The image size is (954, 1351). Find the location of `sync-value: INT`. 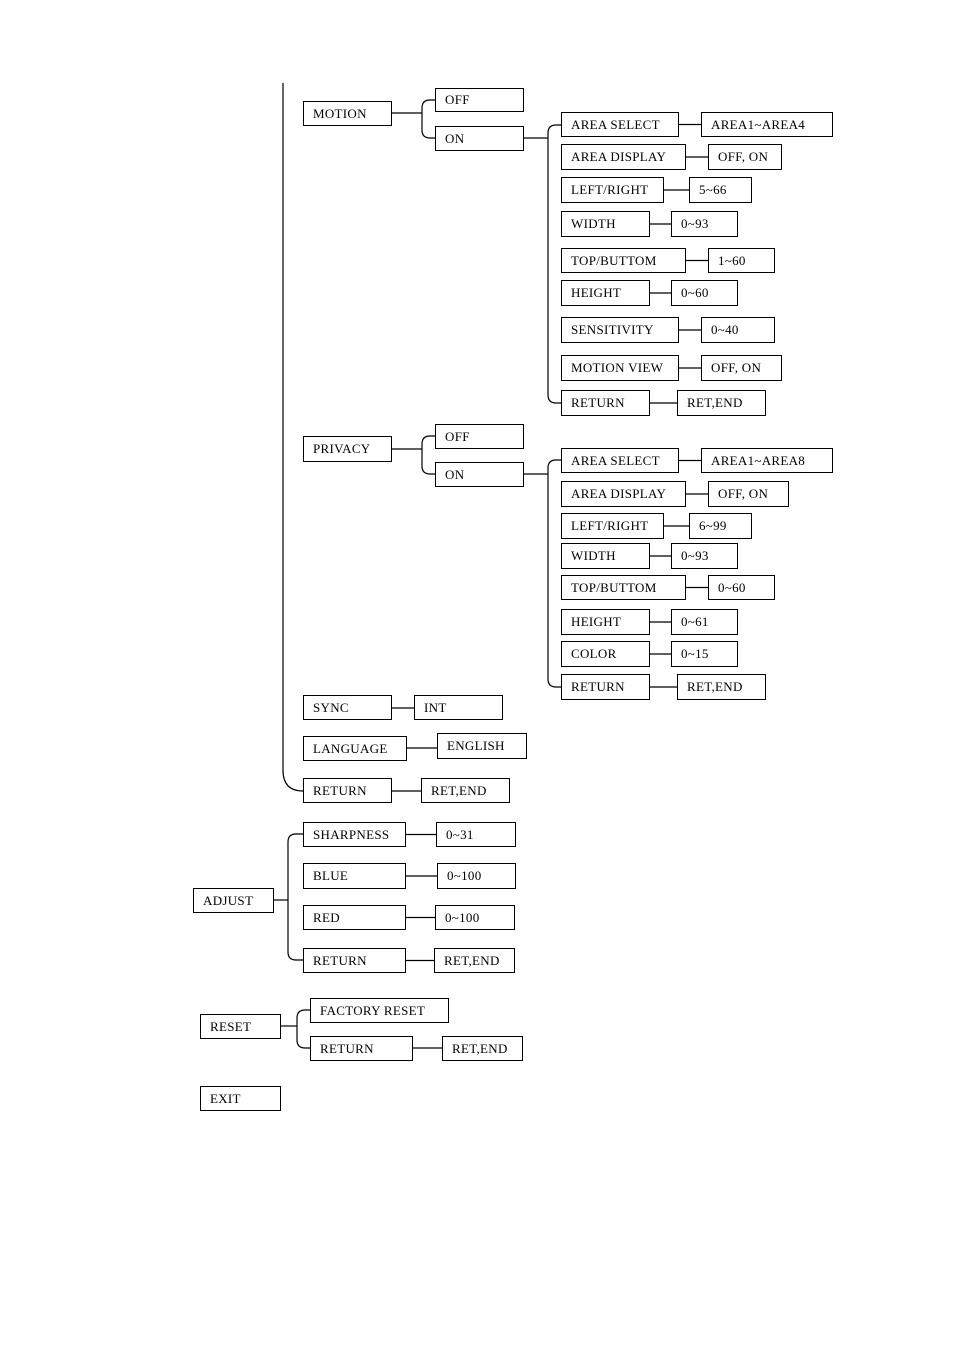

sync-value: INT is located at coordinates (458, 707).